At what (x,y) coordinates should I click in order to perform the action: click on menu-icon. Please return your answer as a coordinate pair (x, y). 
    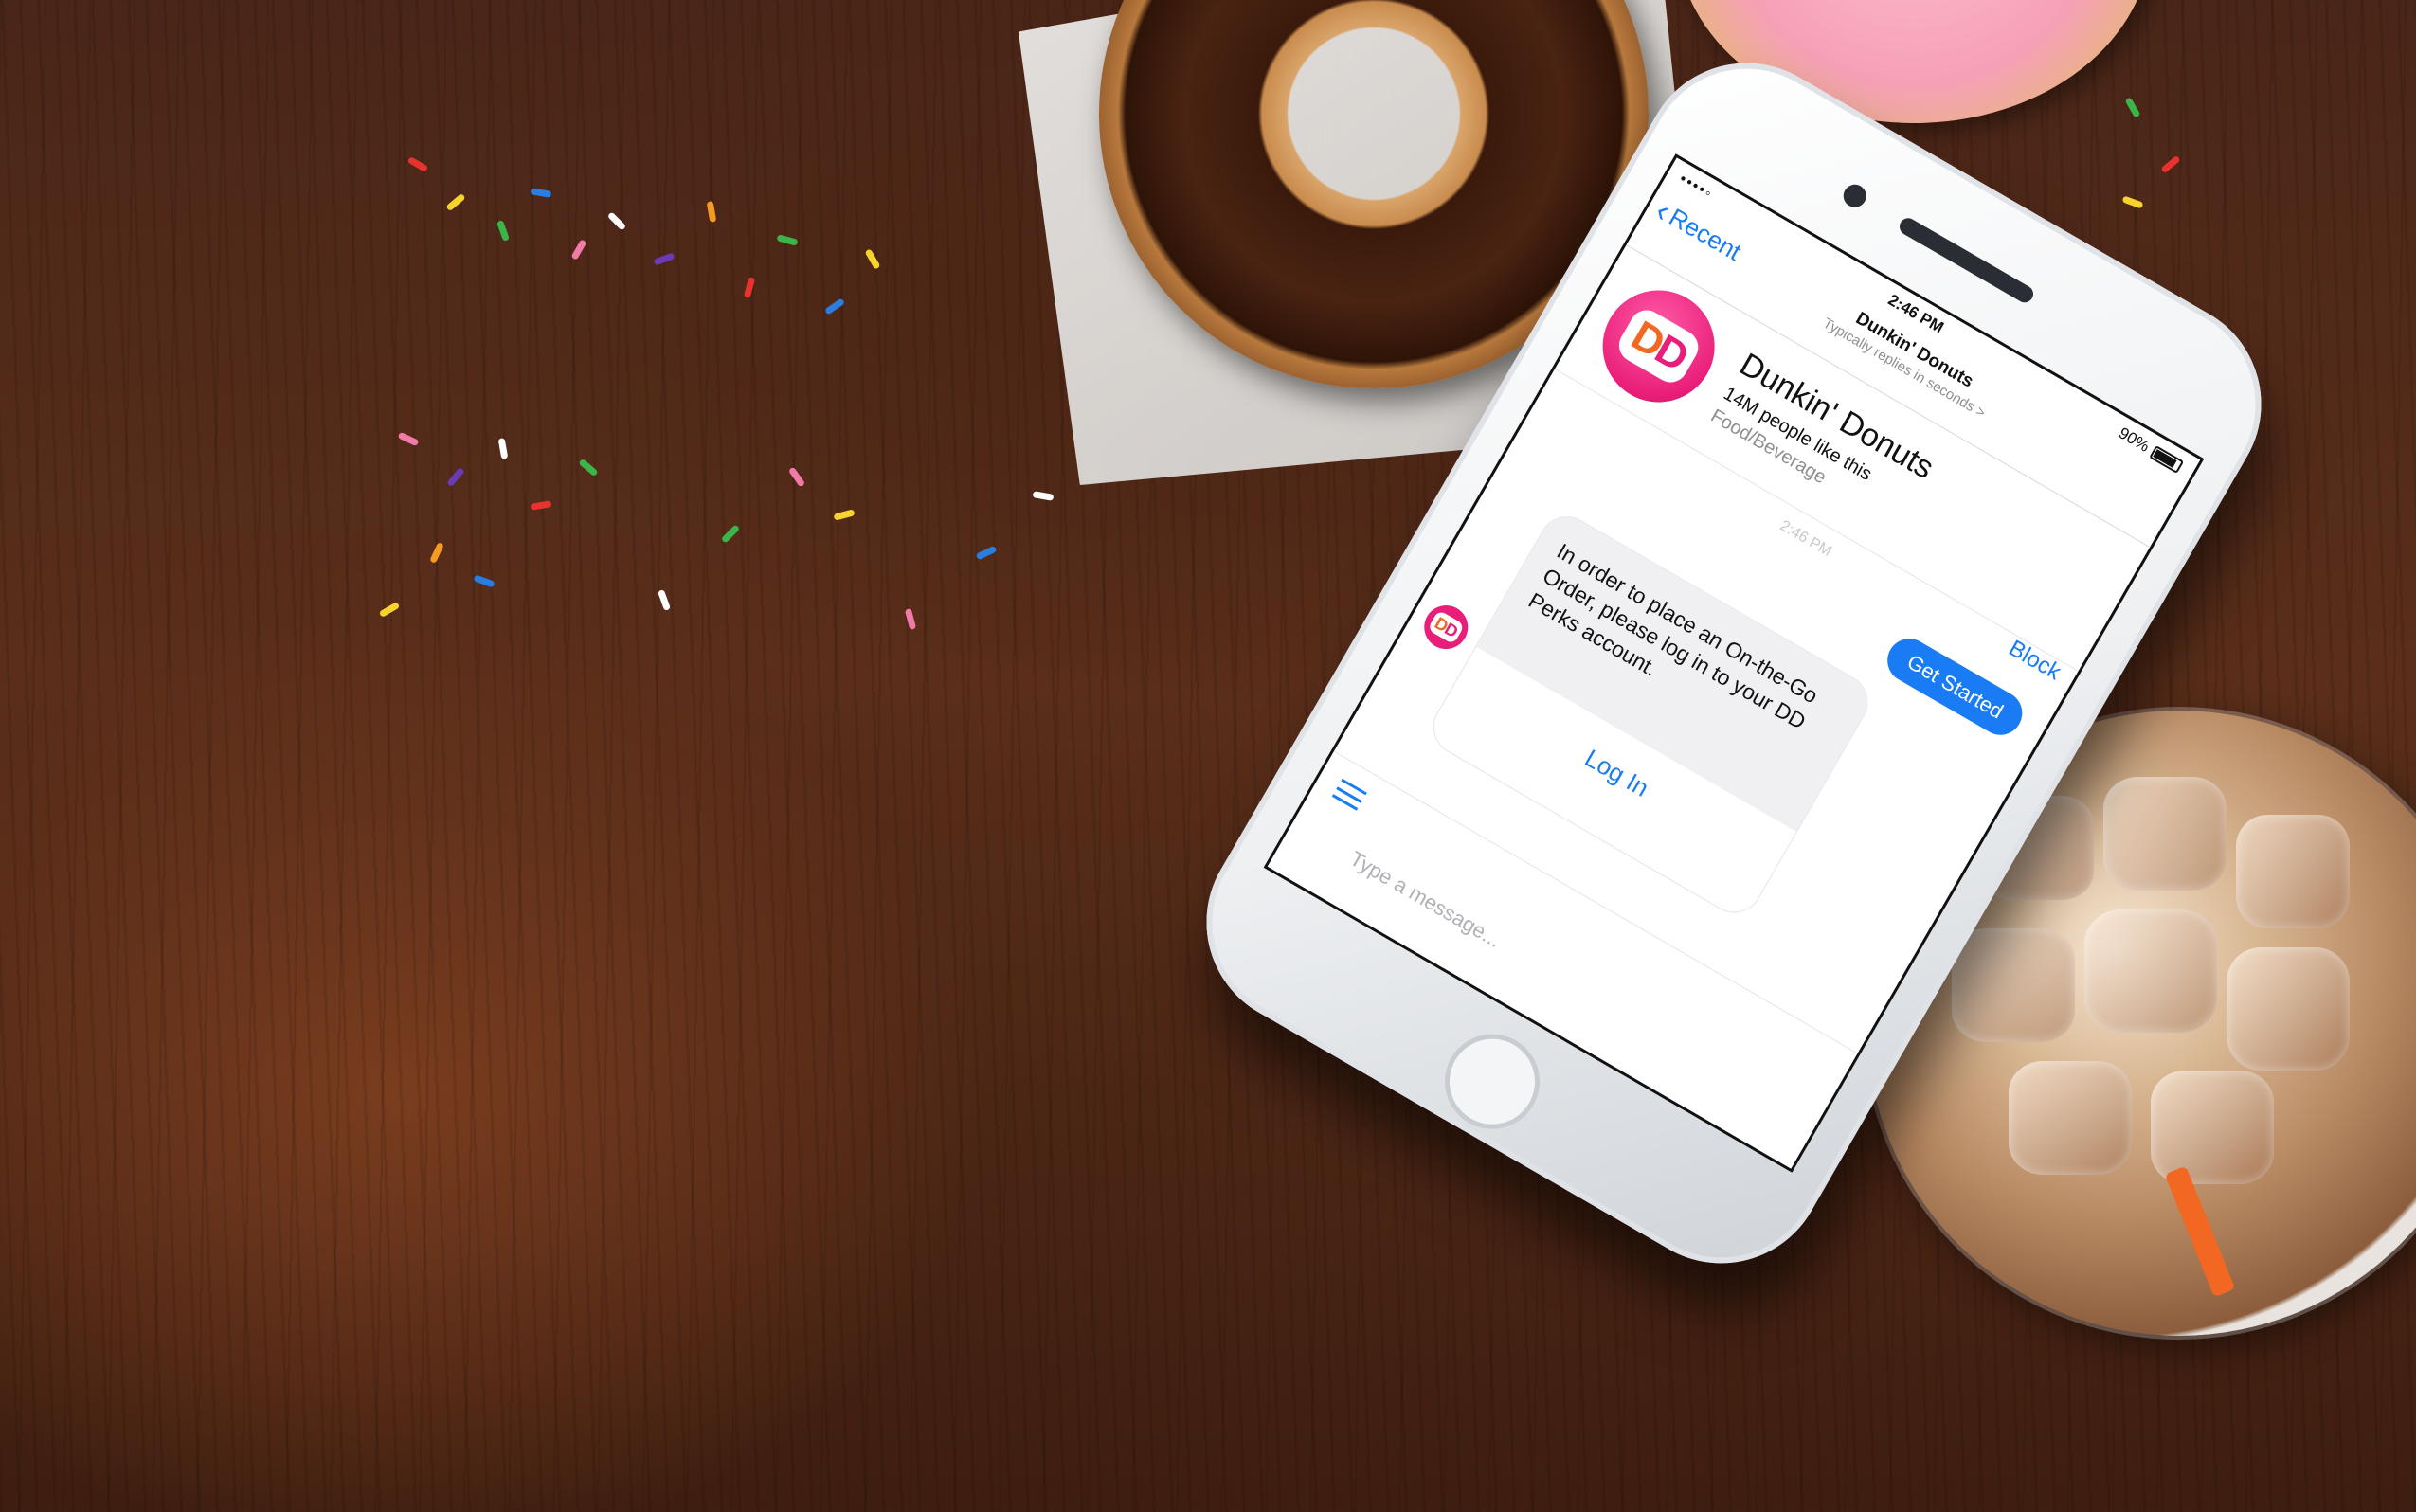
    Looking at the image, I should click on (1349, 794).